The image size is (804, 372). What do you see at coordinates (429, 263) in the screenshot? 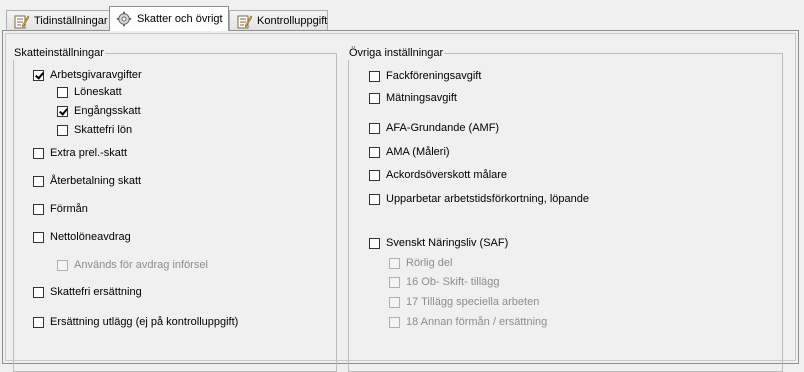
I see `checkbox-label: Rörlig del` at bounding box center [429, 263].